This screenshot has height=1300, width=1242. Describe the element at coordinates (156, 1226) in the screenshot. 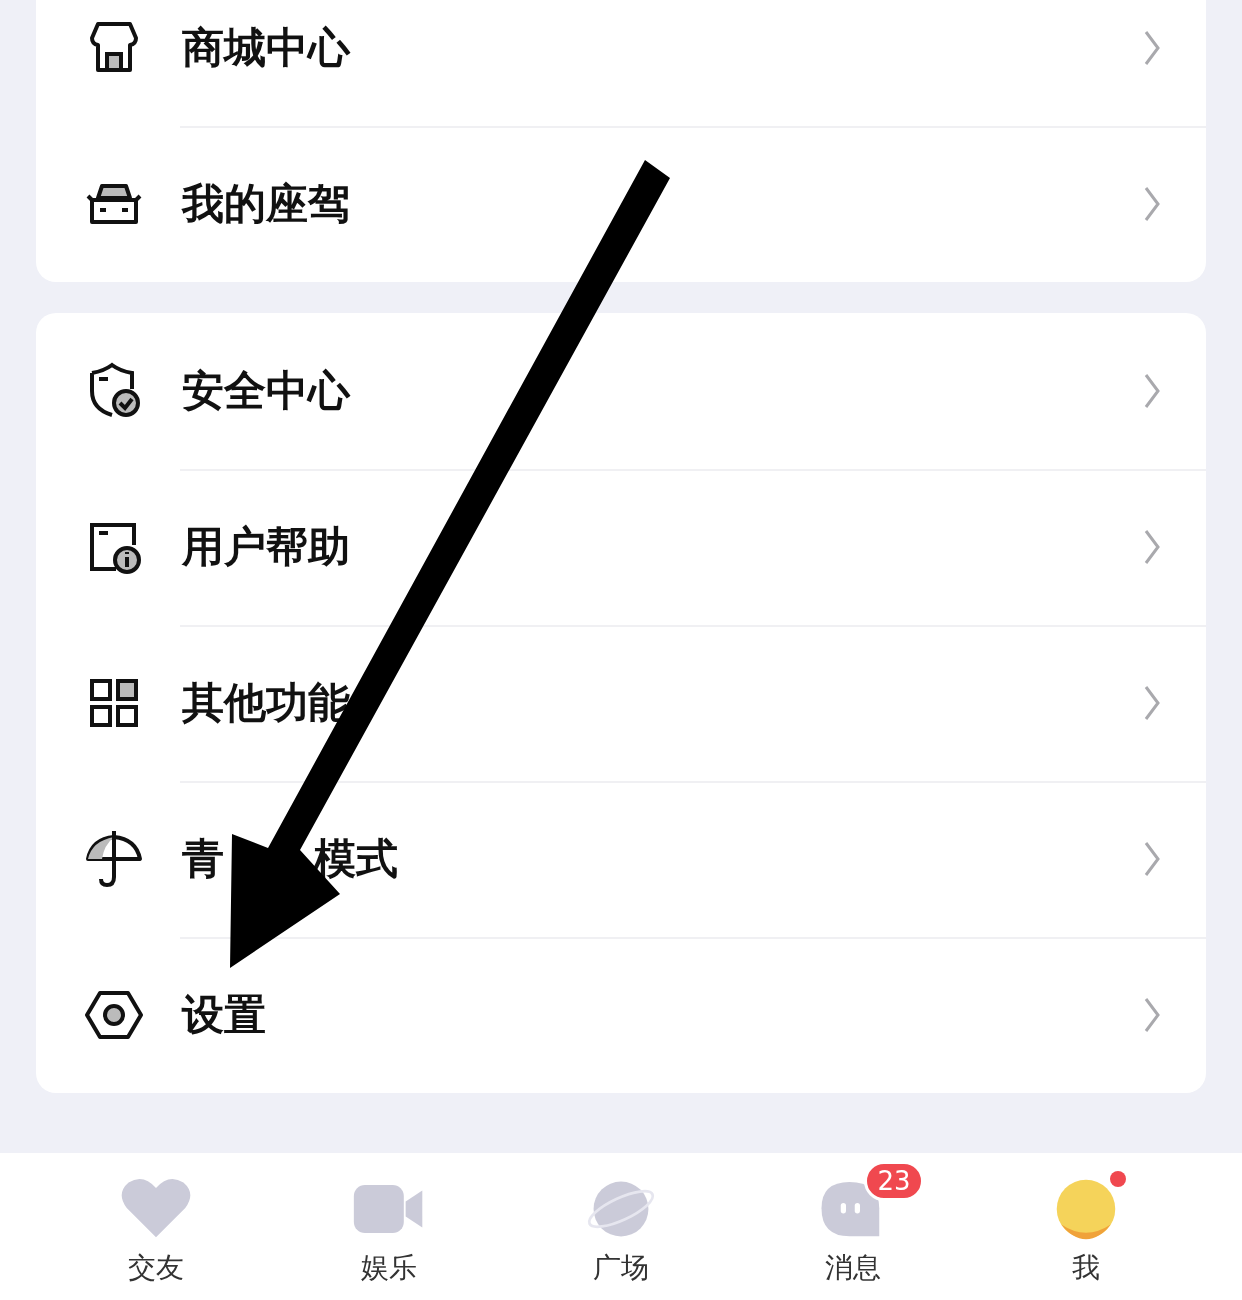

I see `tab: 交友` at that location.